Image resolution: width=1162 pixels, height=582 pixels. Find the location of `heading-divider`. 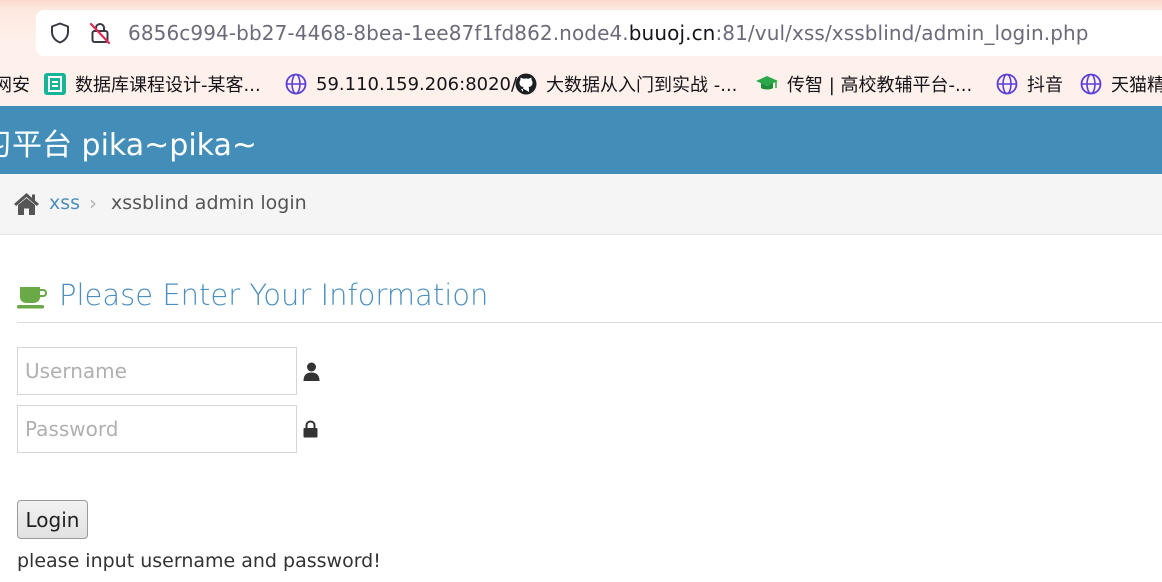

heading-divider is located at coordinates (589, 322).